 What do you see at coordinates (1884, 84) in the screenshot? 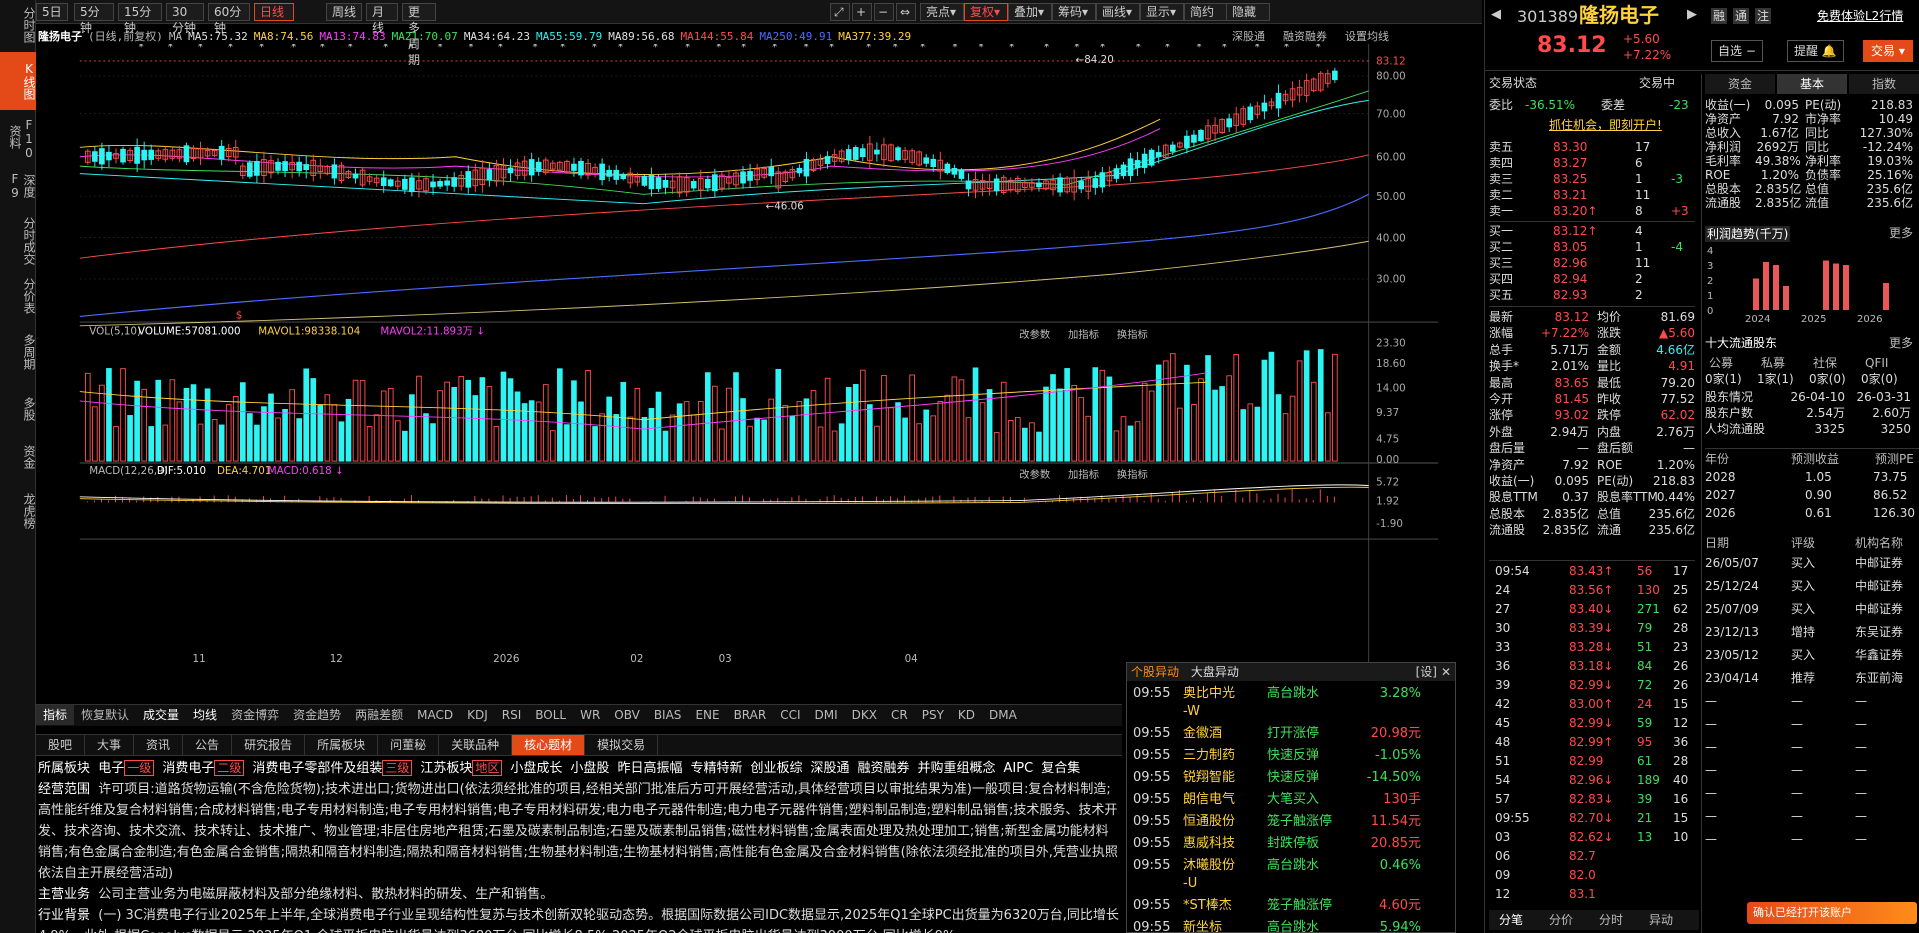
I see `fund-tab: 指数` at bounding box center [1884, 84].